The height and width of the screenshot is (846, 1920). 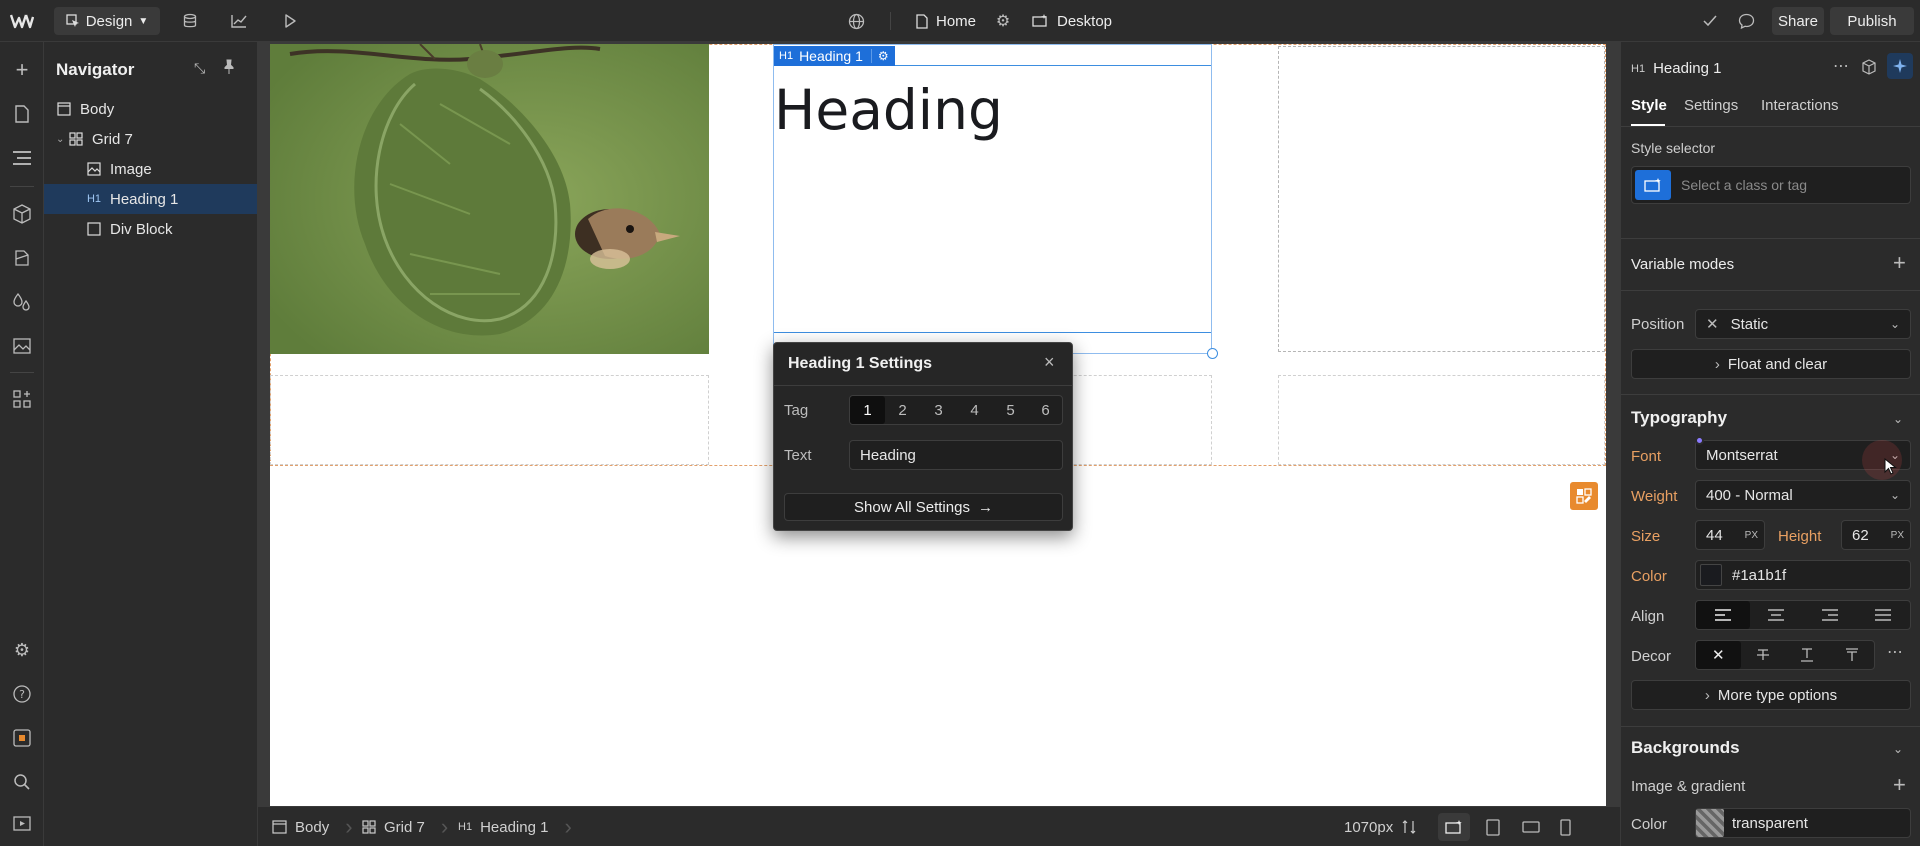 What do you see at coordinates (22, 824) in the screenshot?
I see `video-tutorials-icon` at bounding box center [22, 824].